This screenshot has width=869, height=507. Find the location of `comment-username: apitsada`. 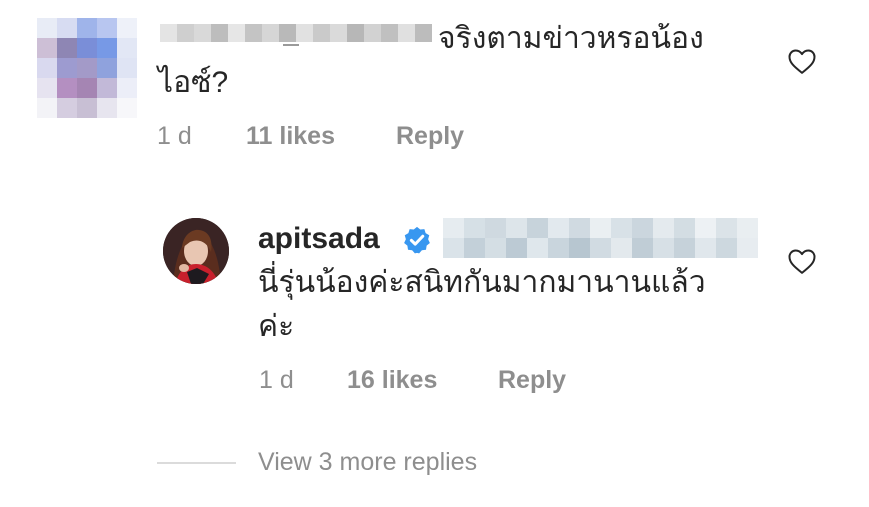

comment-username: apitsada is located at coordinates (319, 239).